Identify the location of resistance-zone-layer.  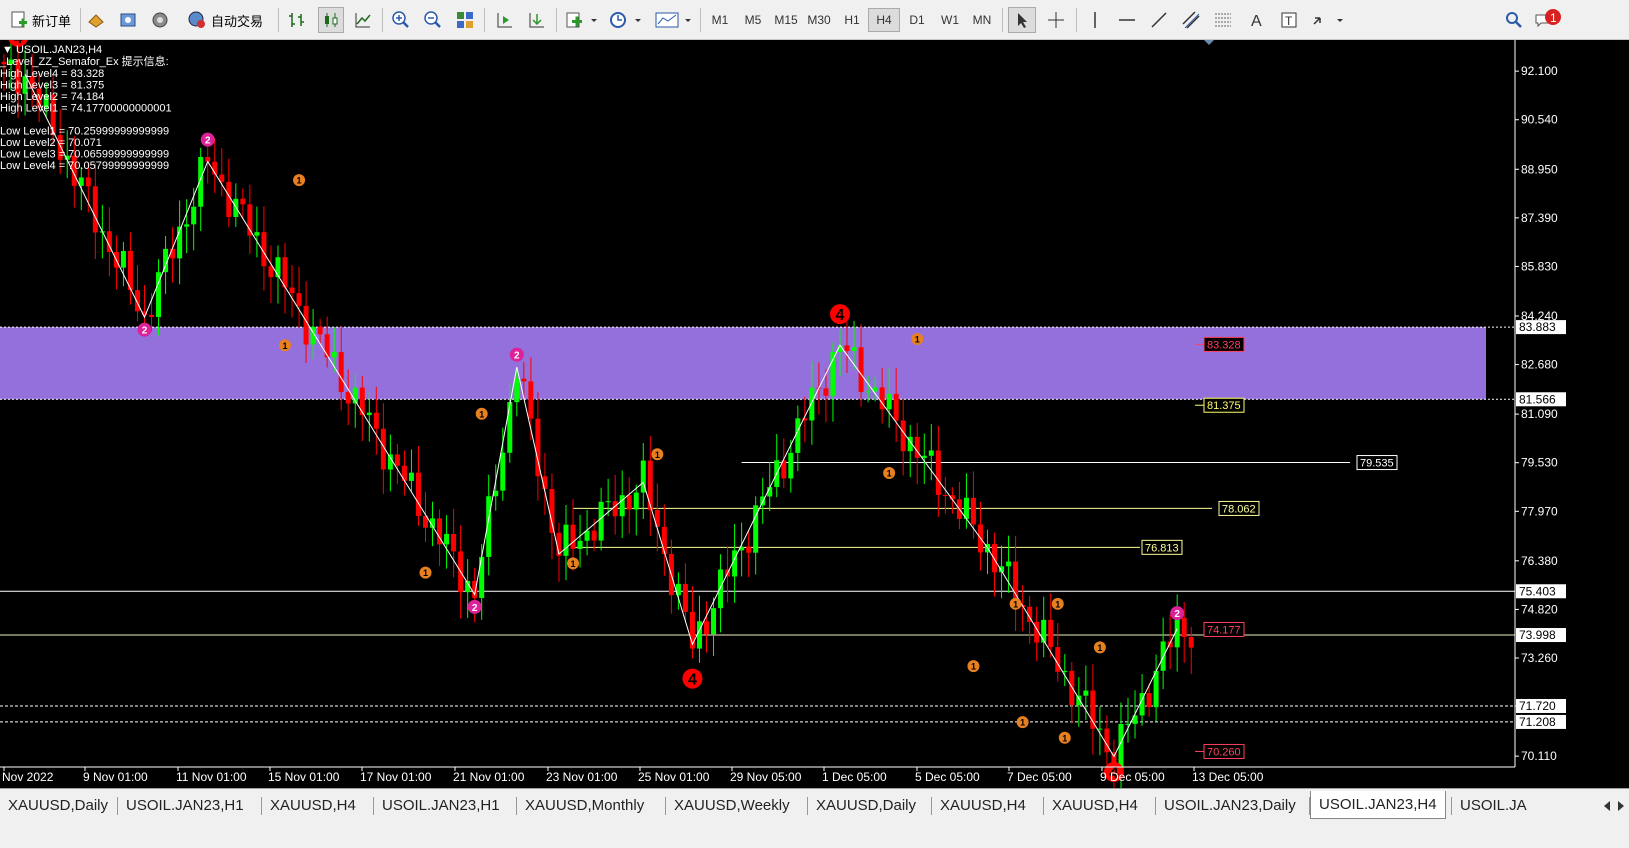
(757, 363).